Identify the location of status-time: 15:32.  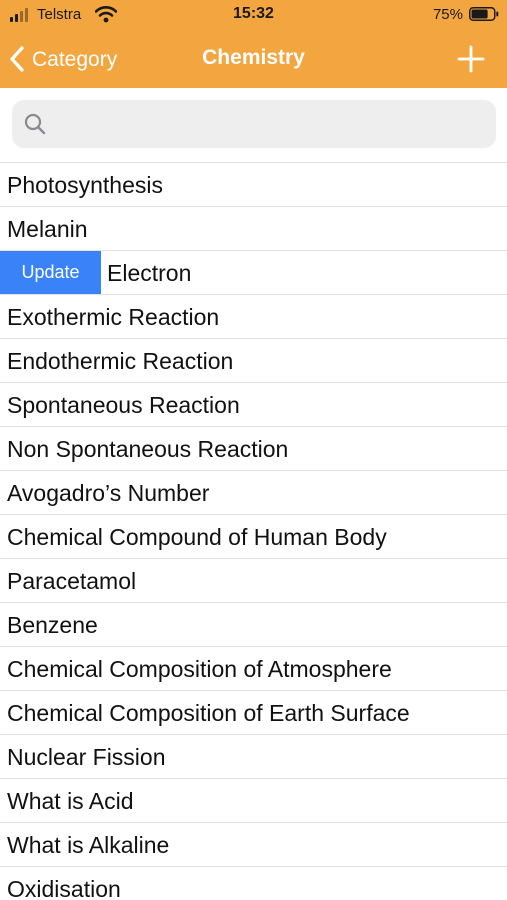
(253, 13).